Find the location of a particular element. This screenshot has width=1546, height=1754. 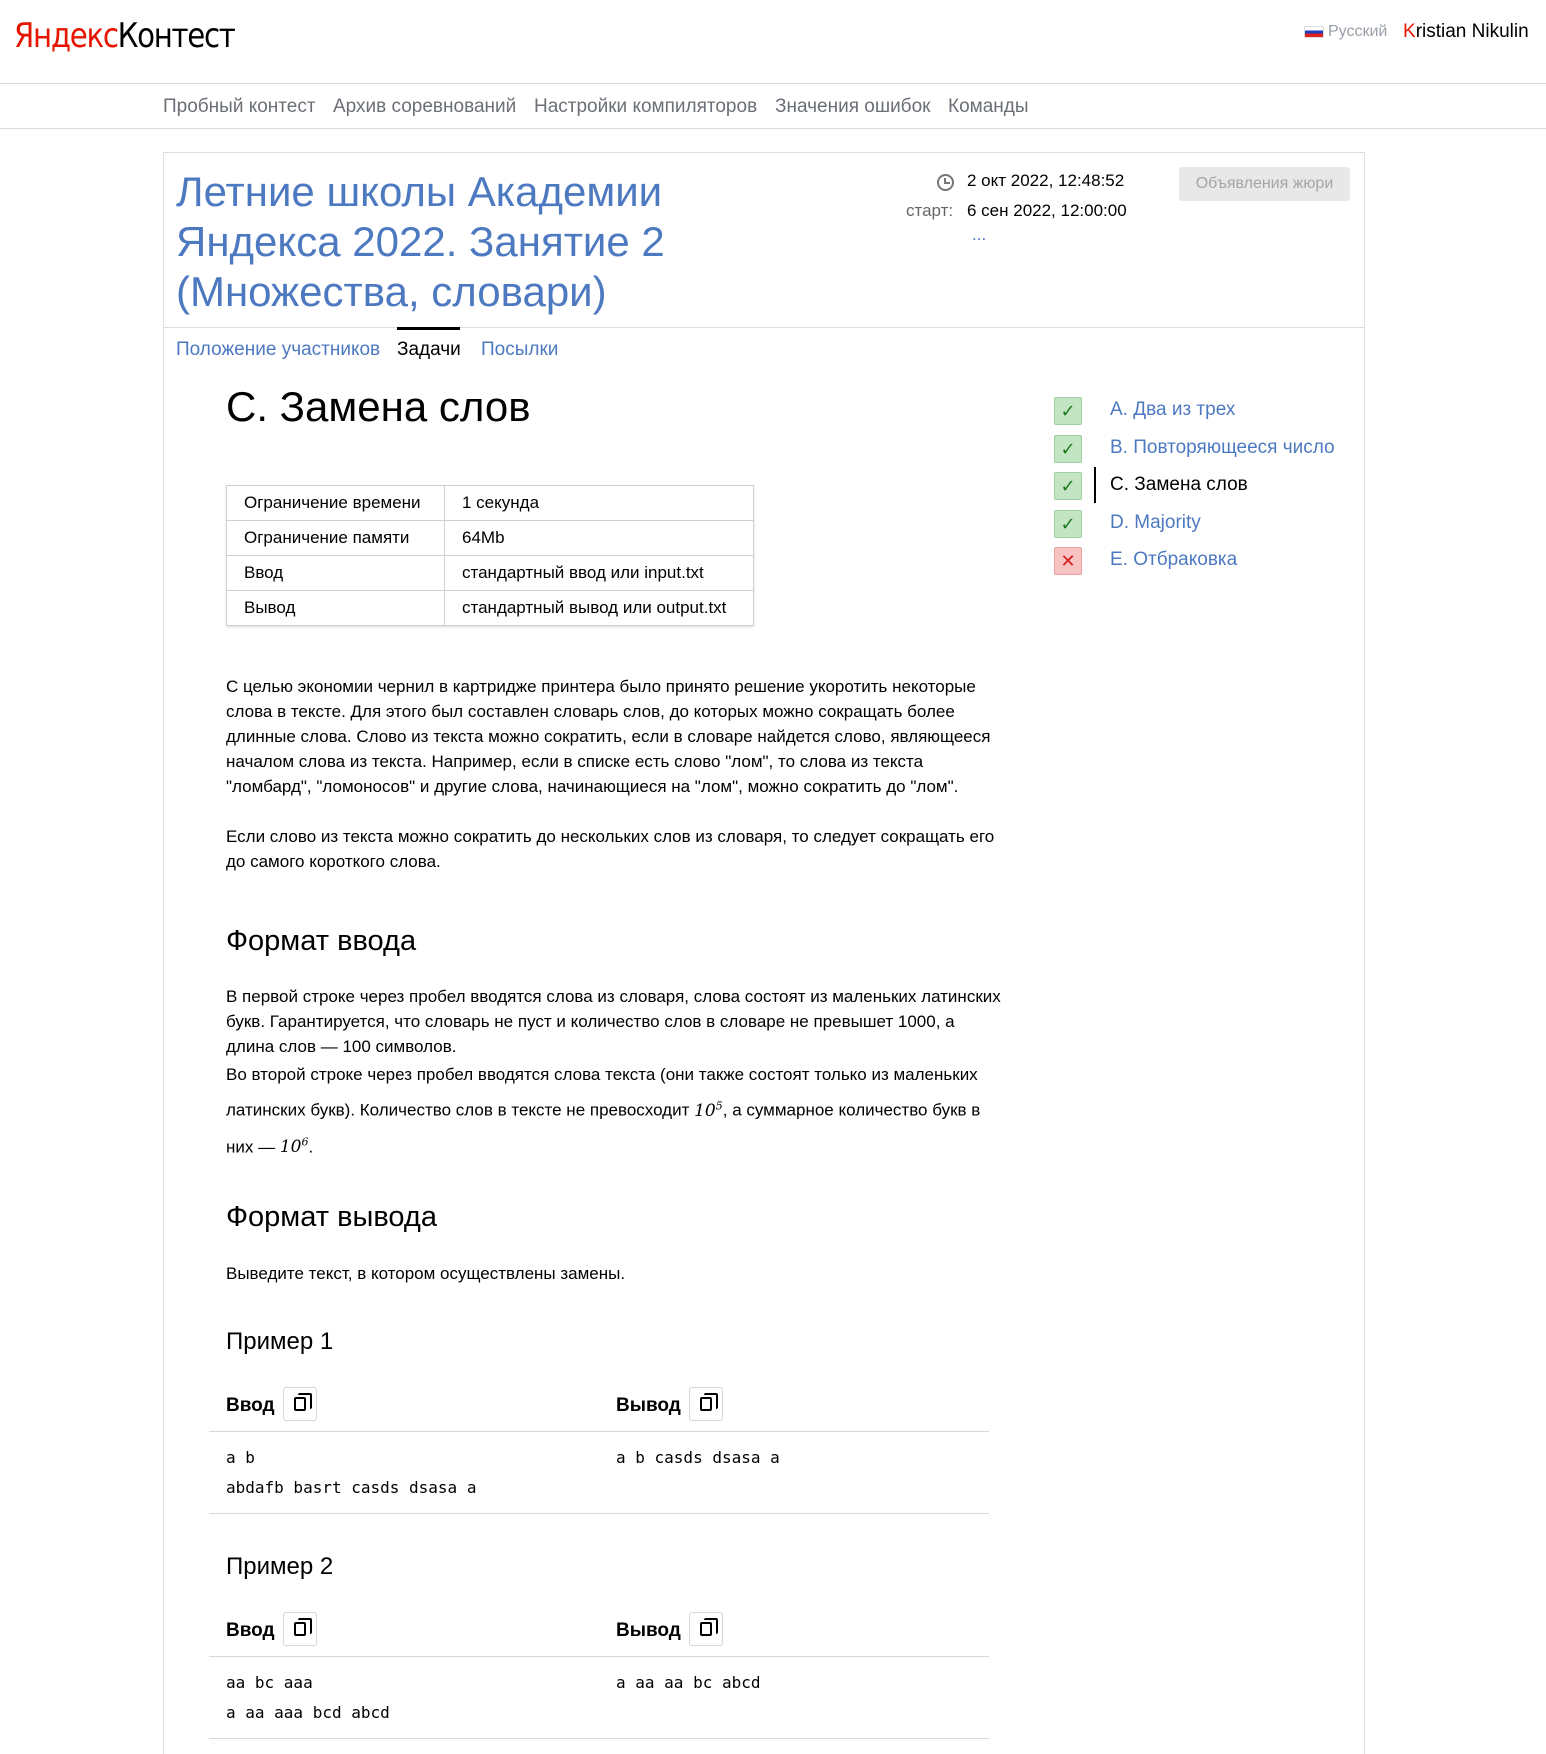

active-tab-indicator is located at coordinates (428, 328).